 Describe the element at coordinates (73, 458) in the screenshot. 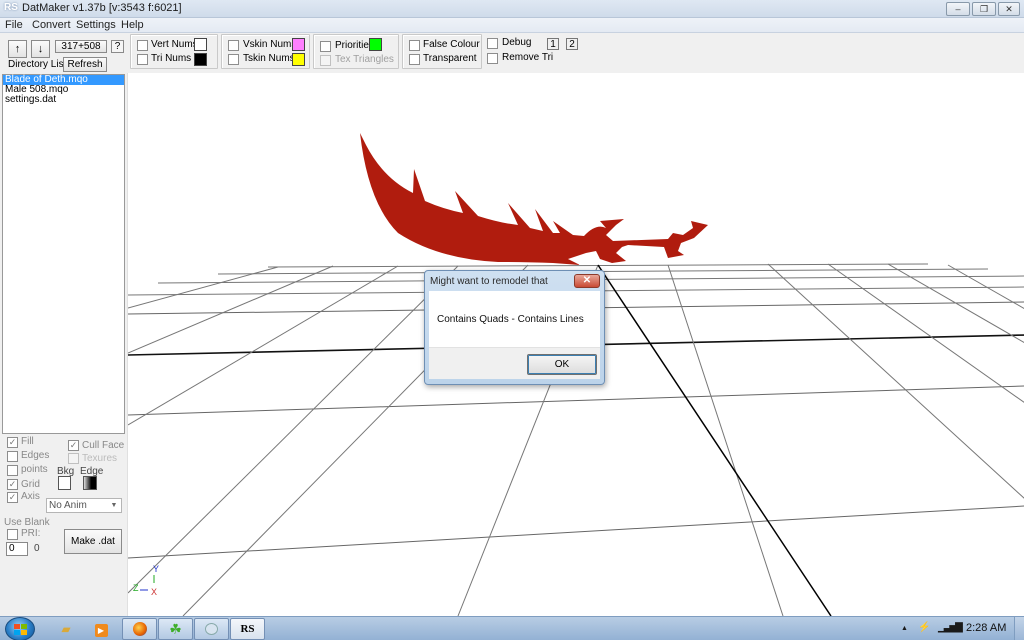

I see `textures-checkbox` at that location.